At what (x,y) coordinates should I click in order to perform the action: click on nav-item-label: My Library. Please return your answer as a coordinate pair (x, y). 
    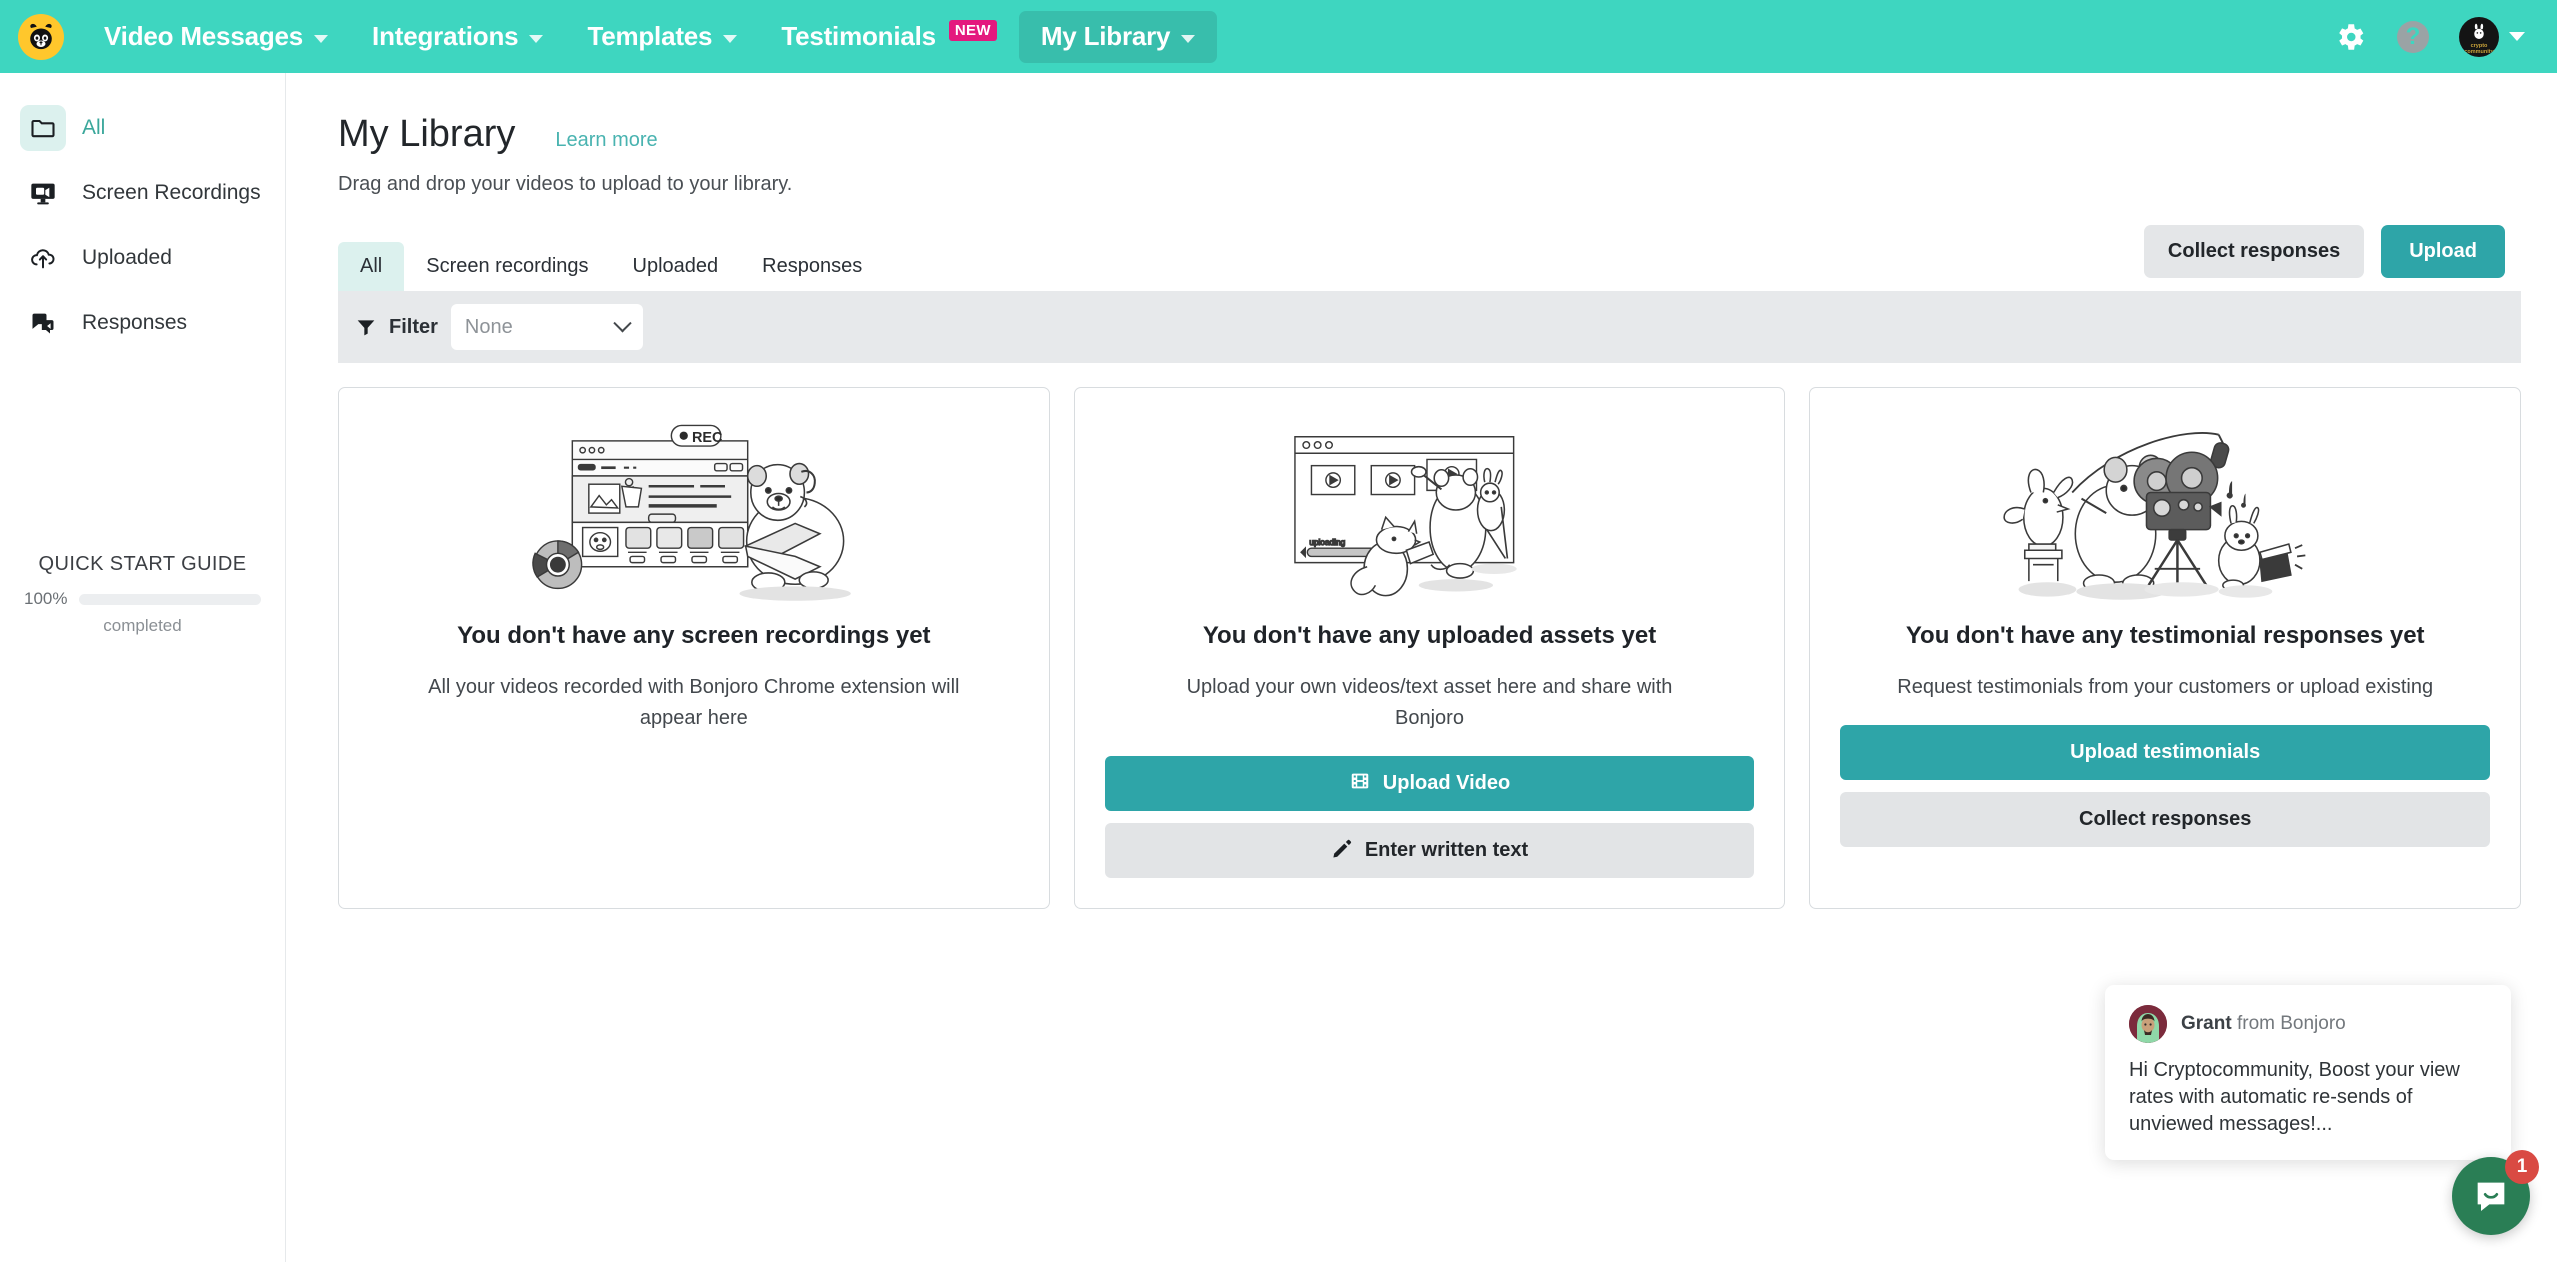
    Looking at the image, I should click on (1105, 36).